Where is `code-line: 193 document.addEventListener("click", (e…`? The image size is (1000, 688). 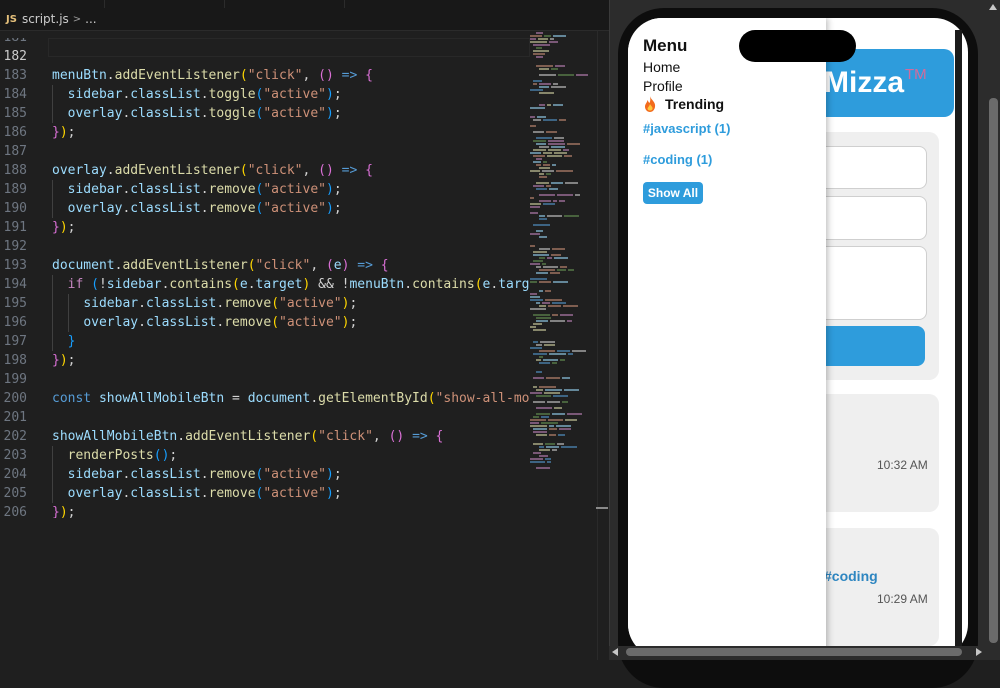
code-line: 193 document.addEventListener("click", (e… is located at coordinates (265, 265).